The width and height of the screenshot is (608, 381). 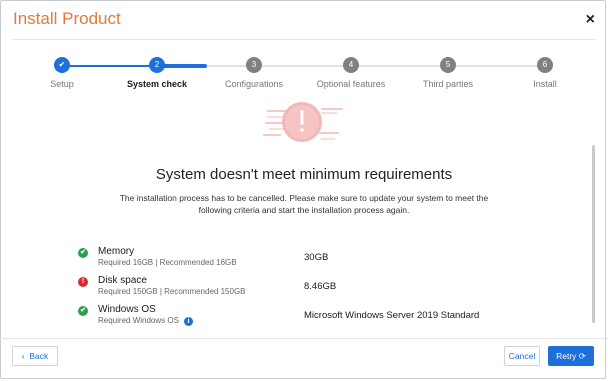 I want to click on step-number: 5, so click(x=448, y=65).